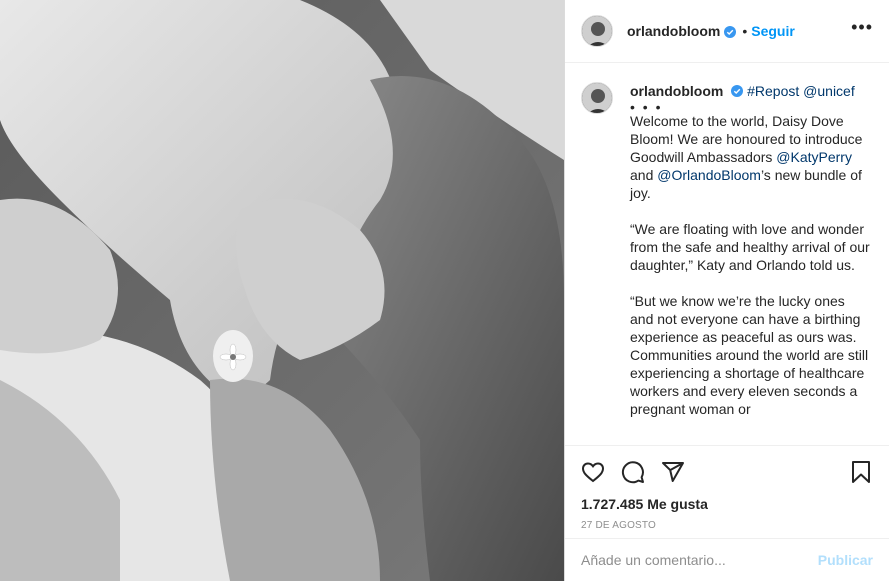  What do you see at coordinates (612, 504) in the screenshot?
I see `likes-number: 1.727.485` at bounding box center [612, 504].